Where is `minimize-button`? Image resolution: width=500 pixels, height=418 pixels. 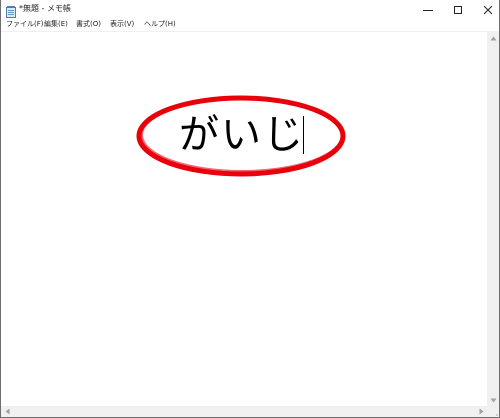
minimize-button is located at coordinates (428, 9).